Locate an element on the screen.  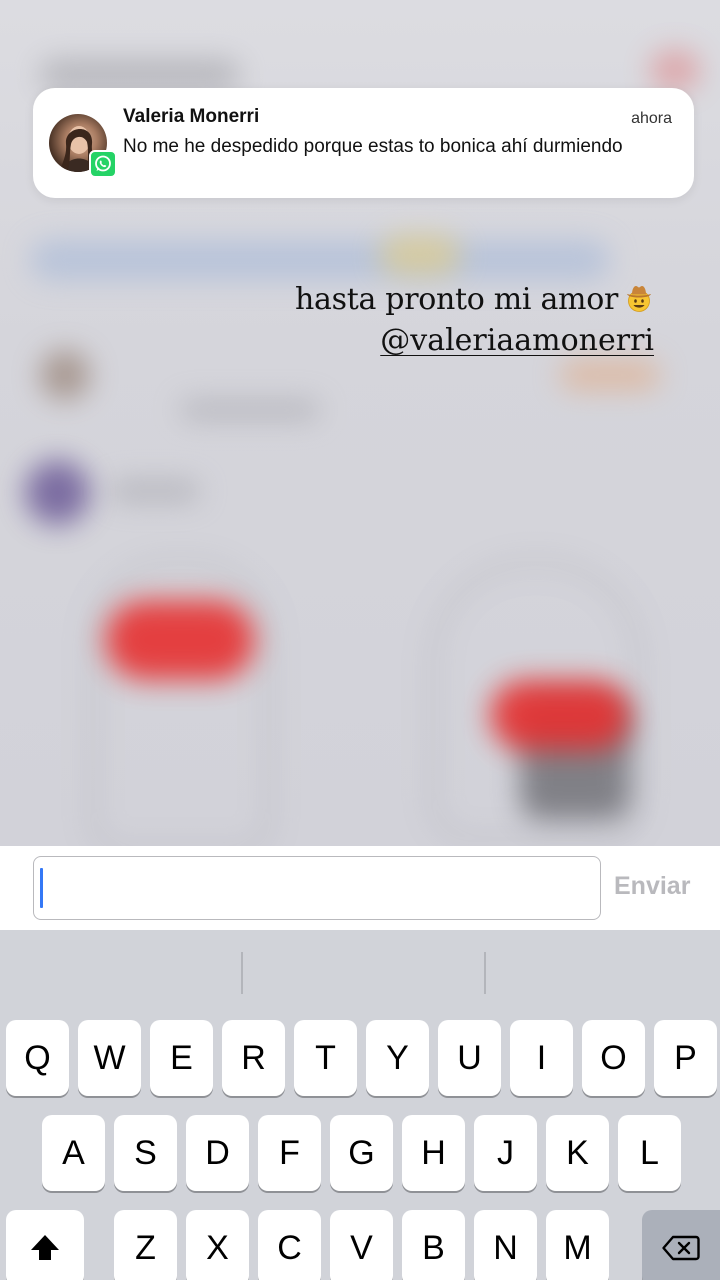
send-button: Enviar is located at coordinates (652, 886).